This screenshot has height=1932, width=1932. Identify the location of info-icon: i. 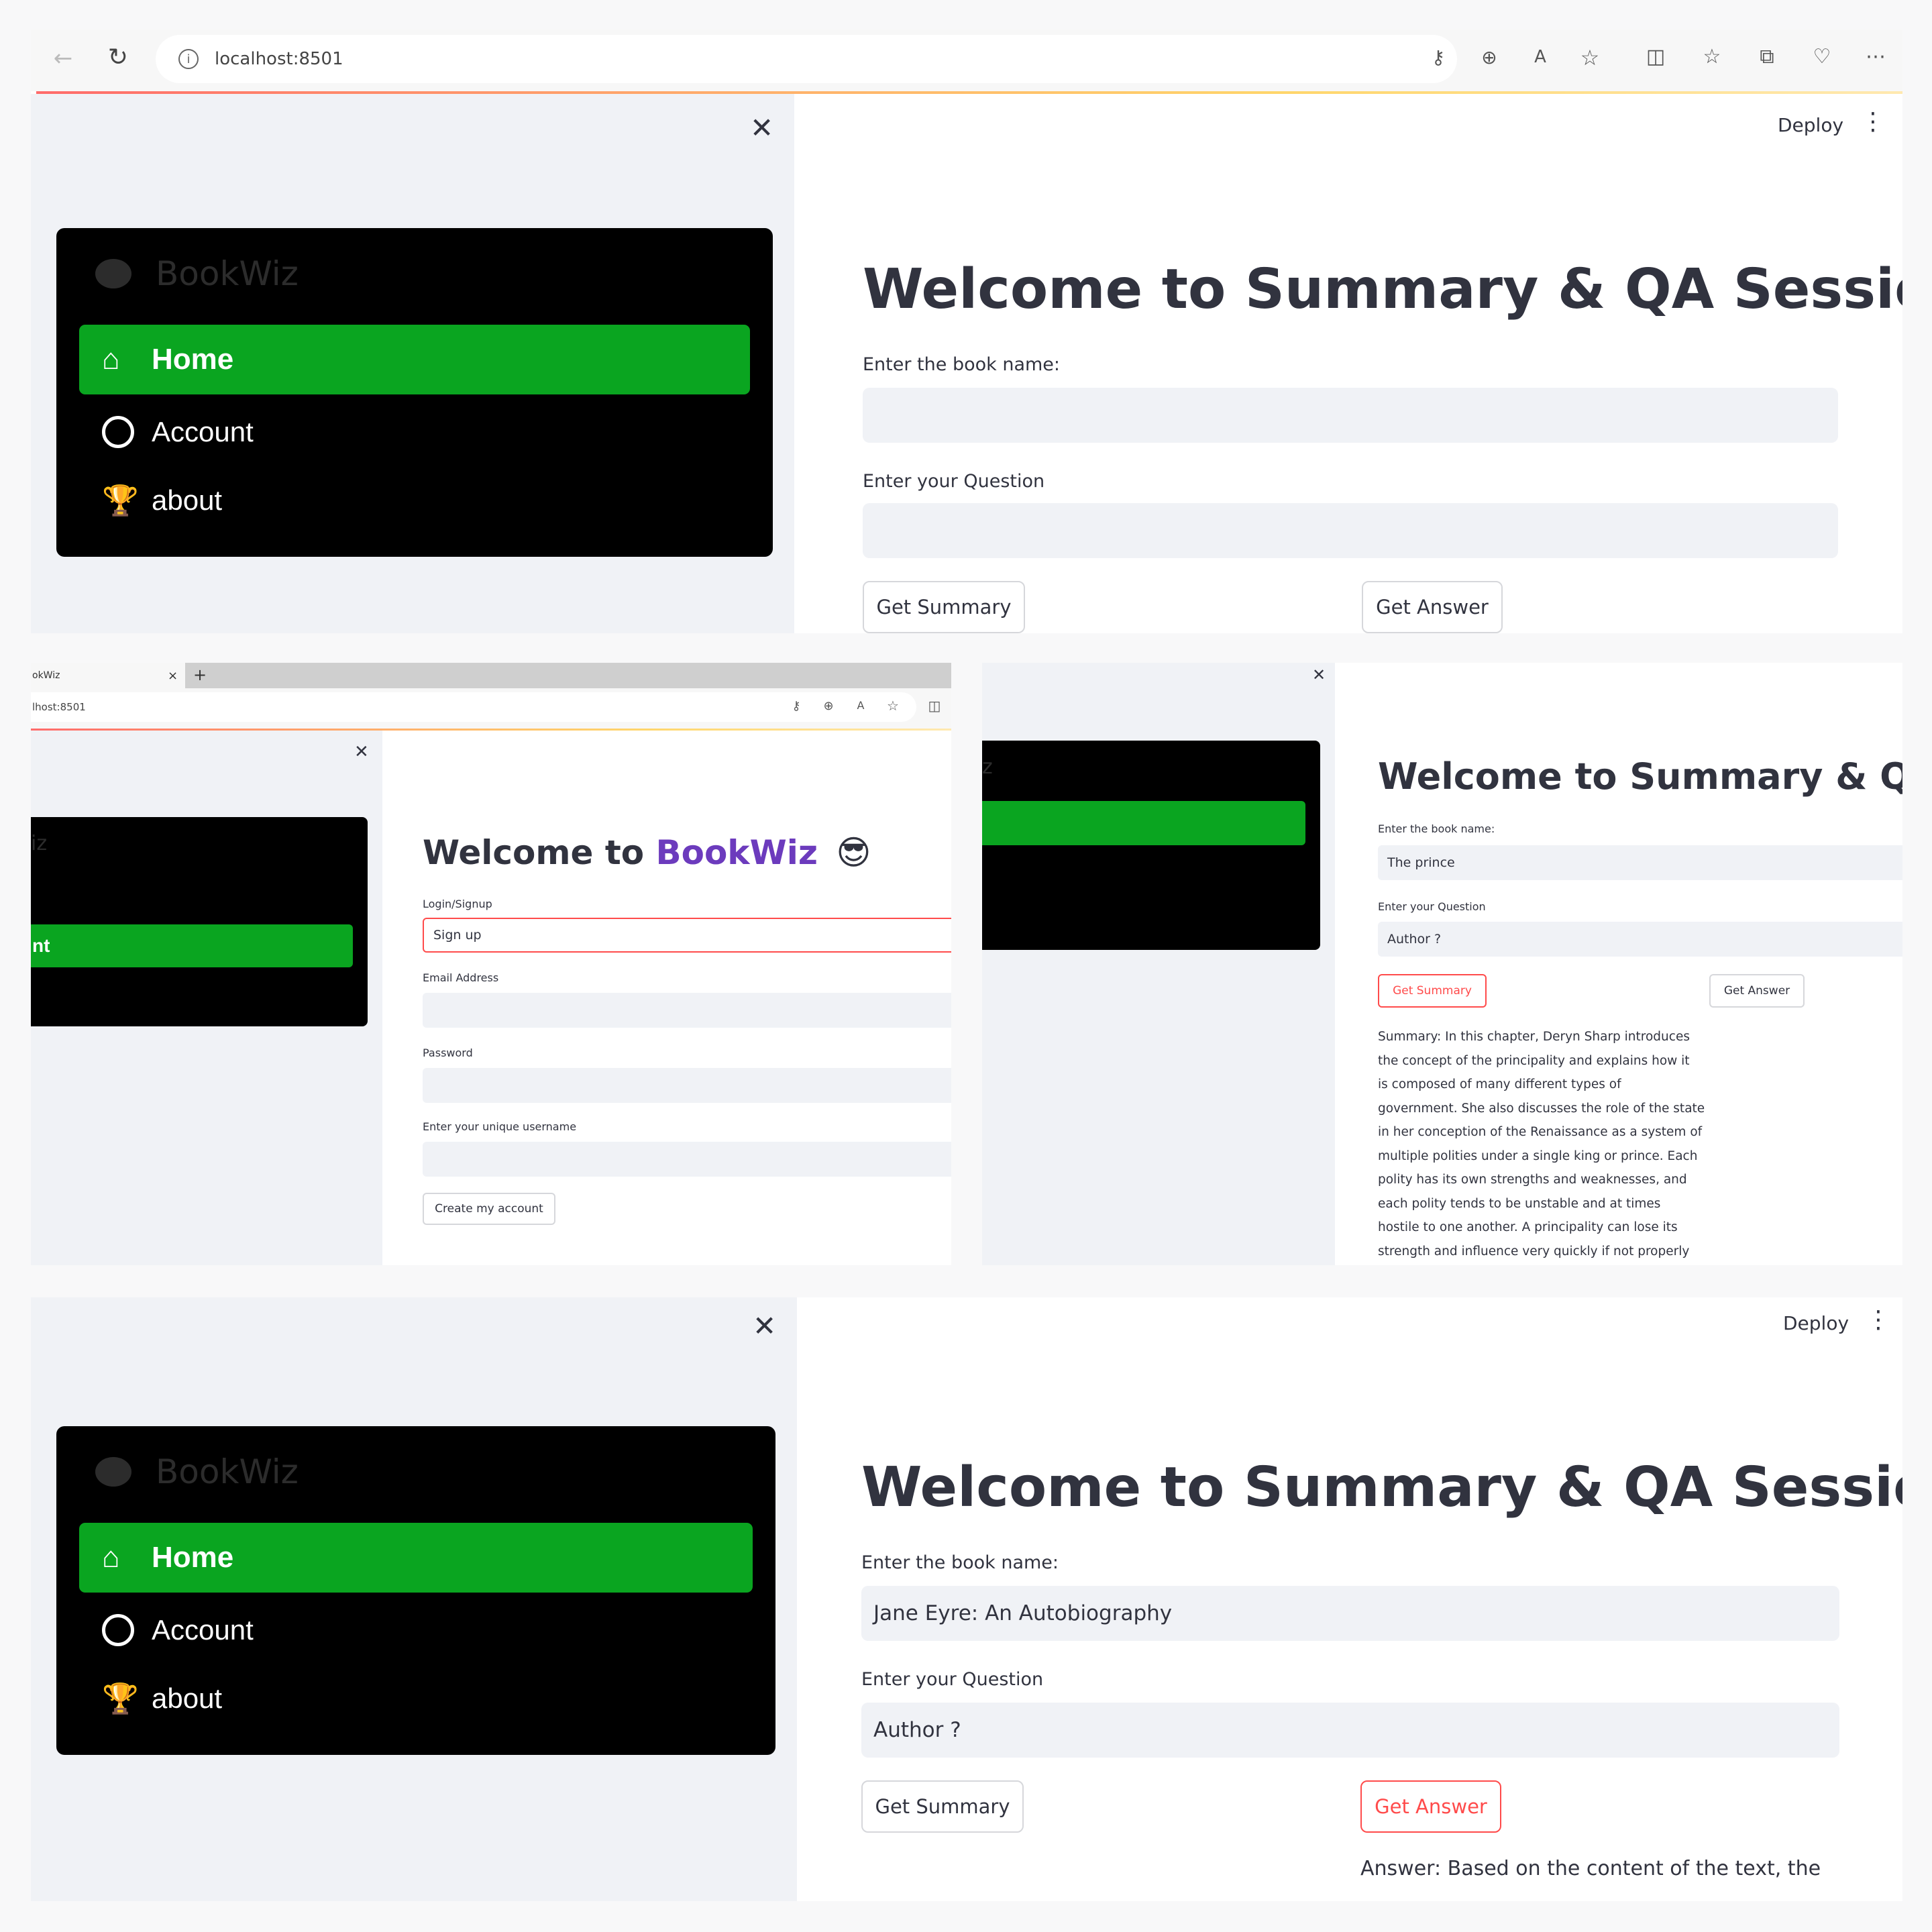
(188, 59).